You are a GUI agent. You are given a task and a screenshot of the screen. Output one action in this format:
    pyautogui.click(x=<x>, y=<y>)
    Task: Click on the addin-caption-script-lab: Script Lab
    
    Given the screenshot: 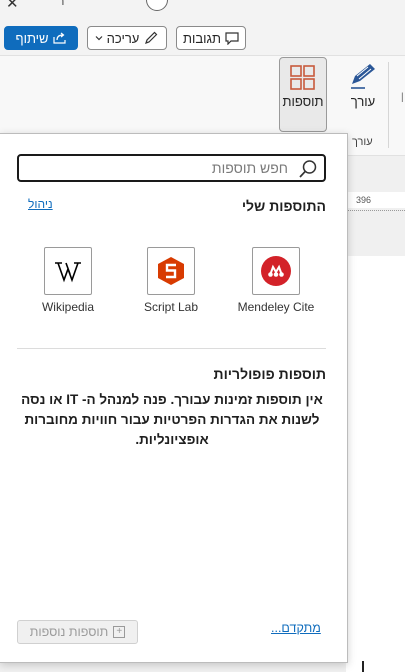 What is the action you would take?
    pyautogui.click(x=171, y=307)
    